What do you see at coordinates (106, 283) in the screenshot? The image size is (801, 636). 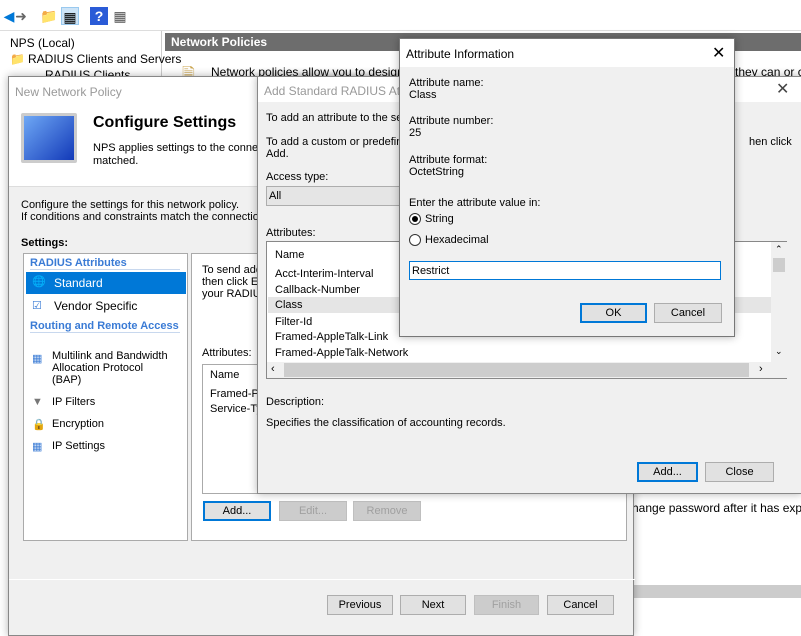 I see `settings-item-standard: 🌐 Standard` at bounding box center [106, 283].